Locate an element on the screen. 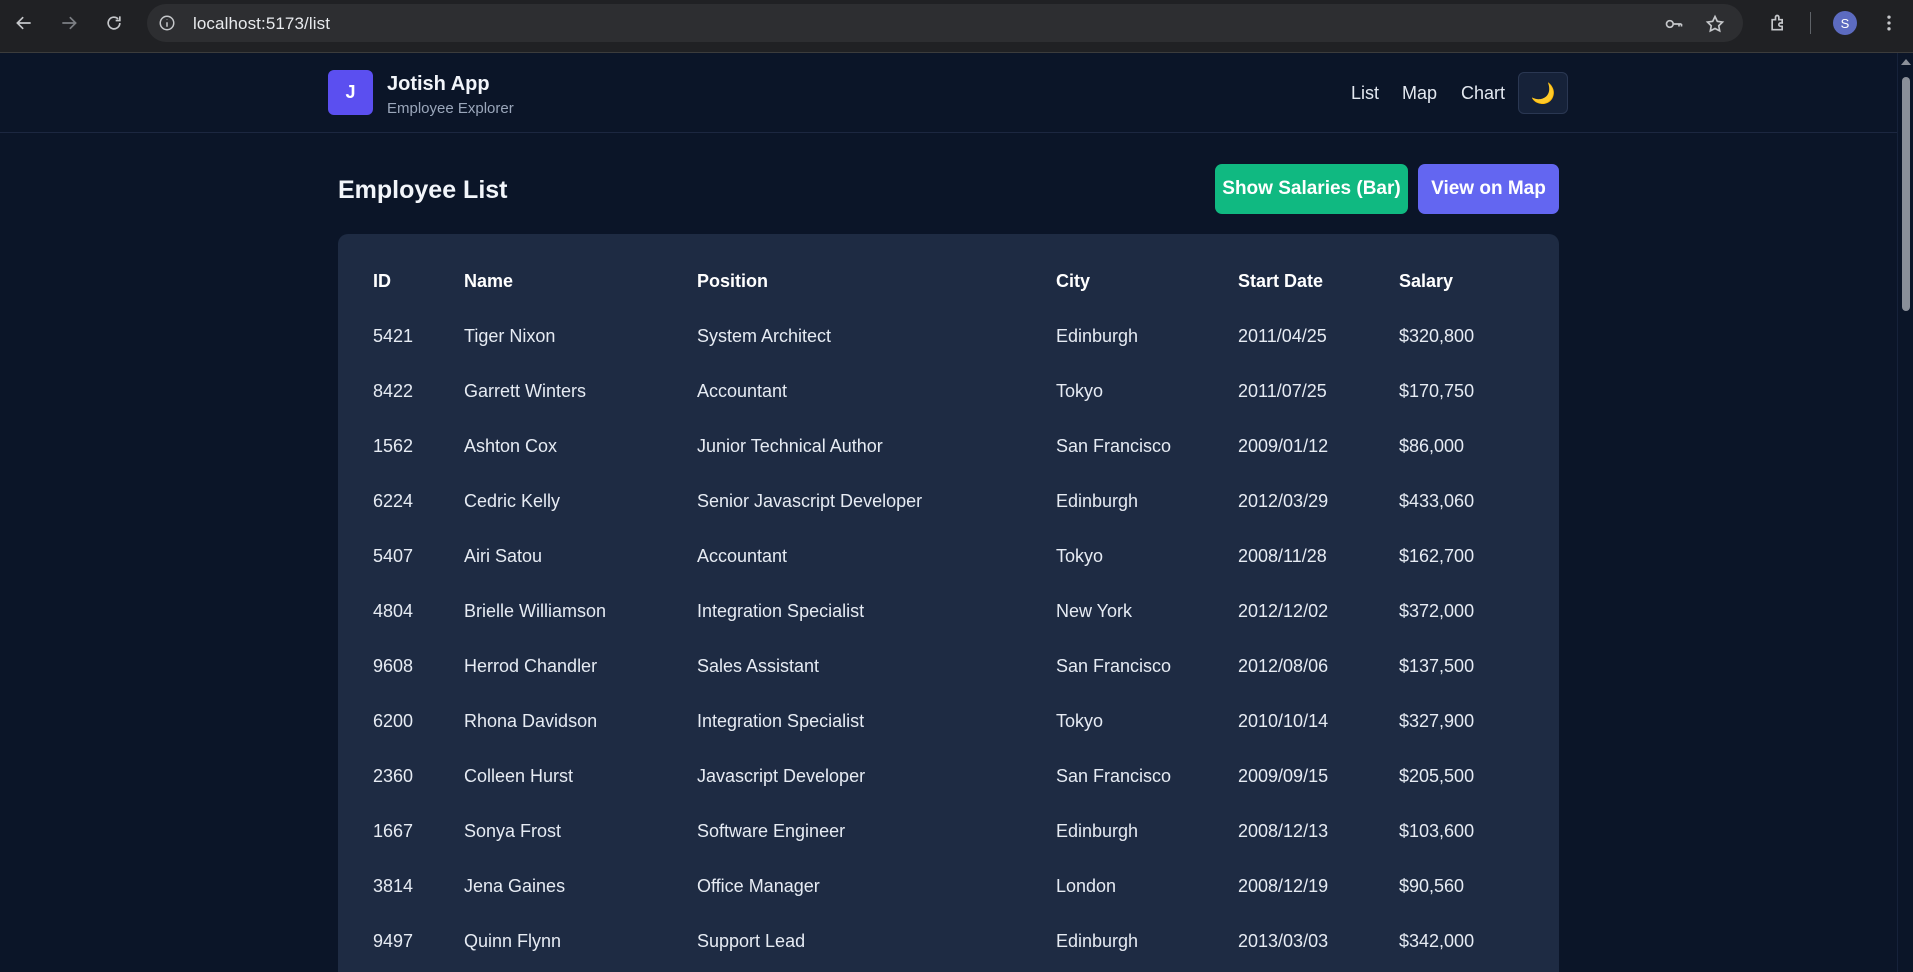 This screenshot has width=1913, height=972. cell-salary: $205,500 is located at coordinates (1437, 776).